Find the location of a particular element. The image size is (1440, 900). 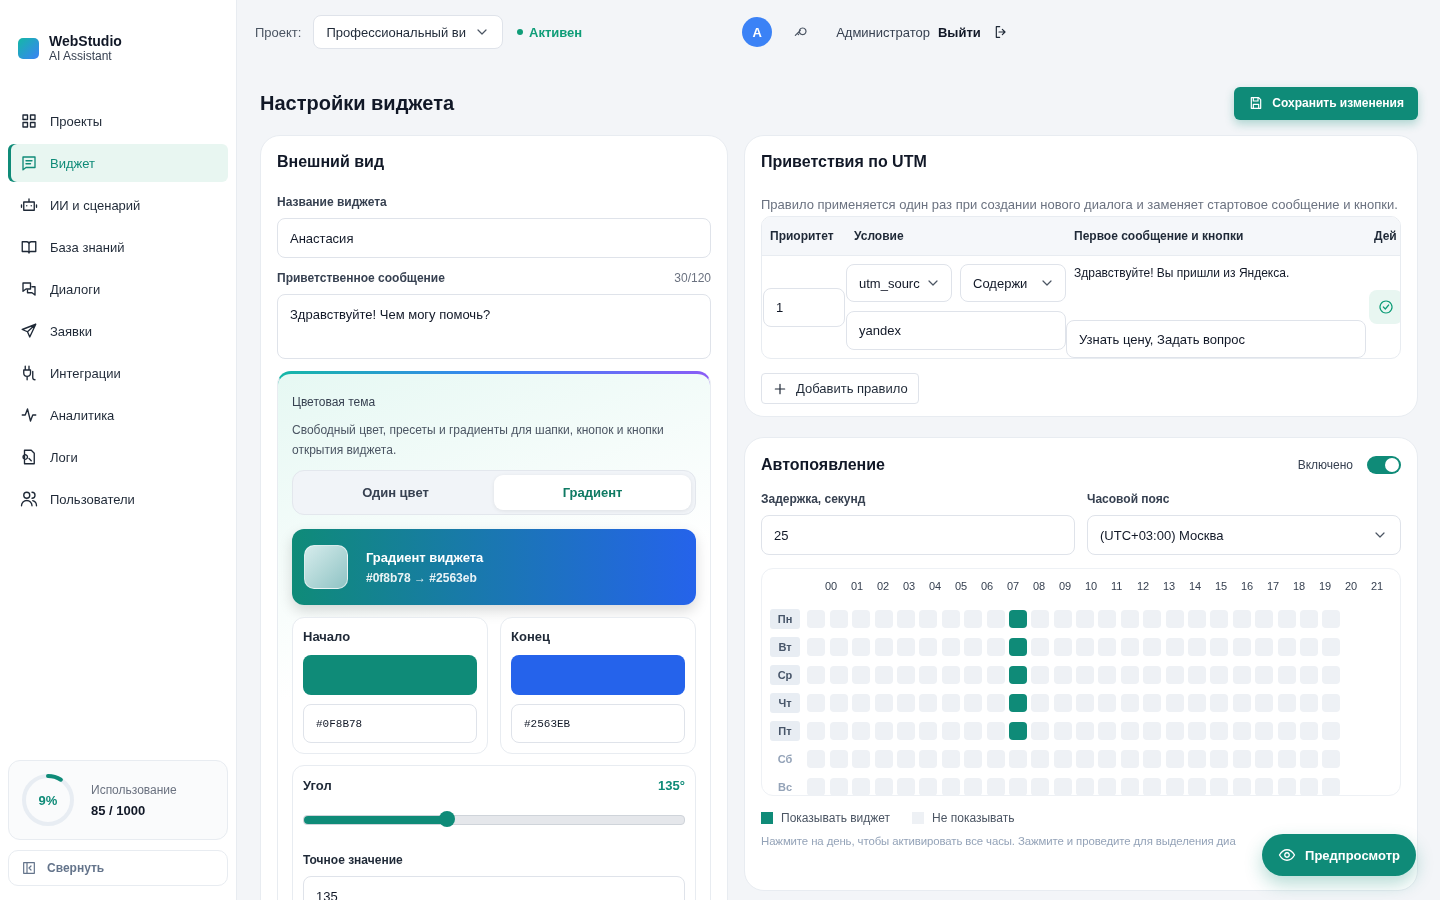

hour-label: 04 is located at coordinates (936, 587).